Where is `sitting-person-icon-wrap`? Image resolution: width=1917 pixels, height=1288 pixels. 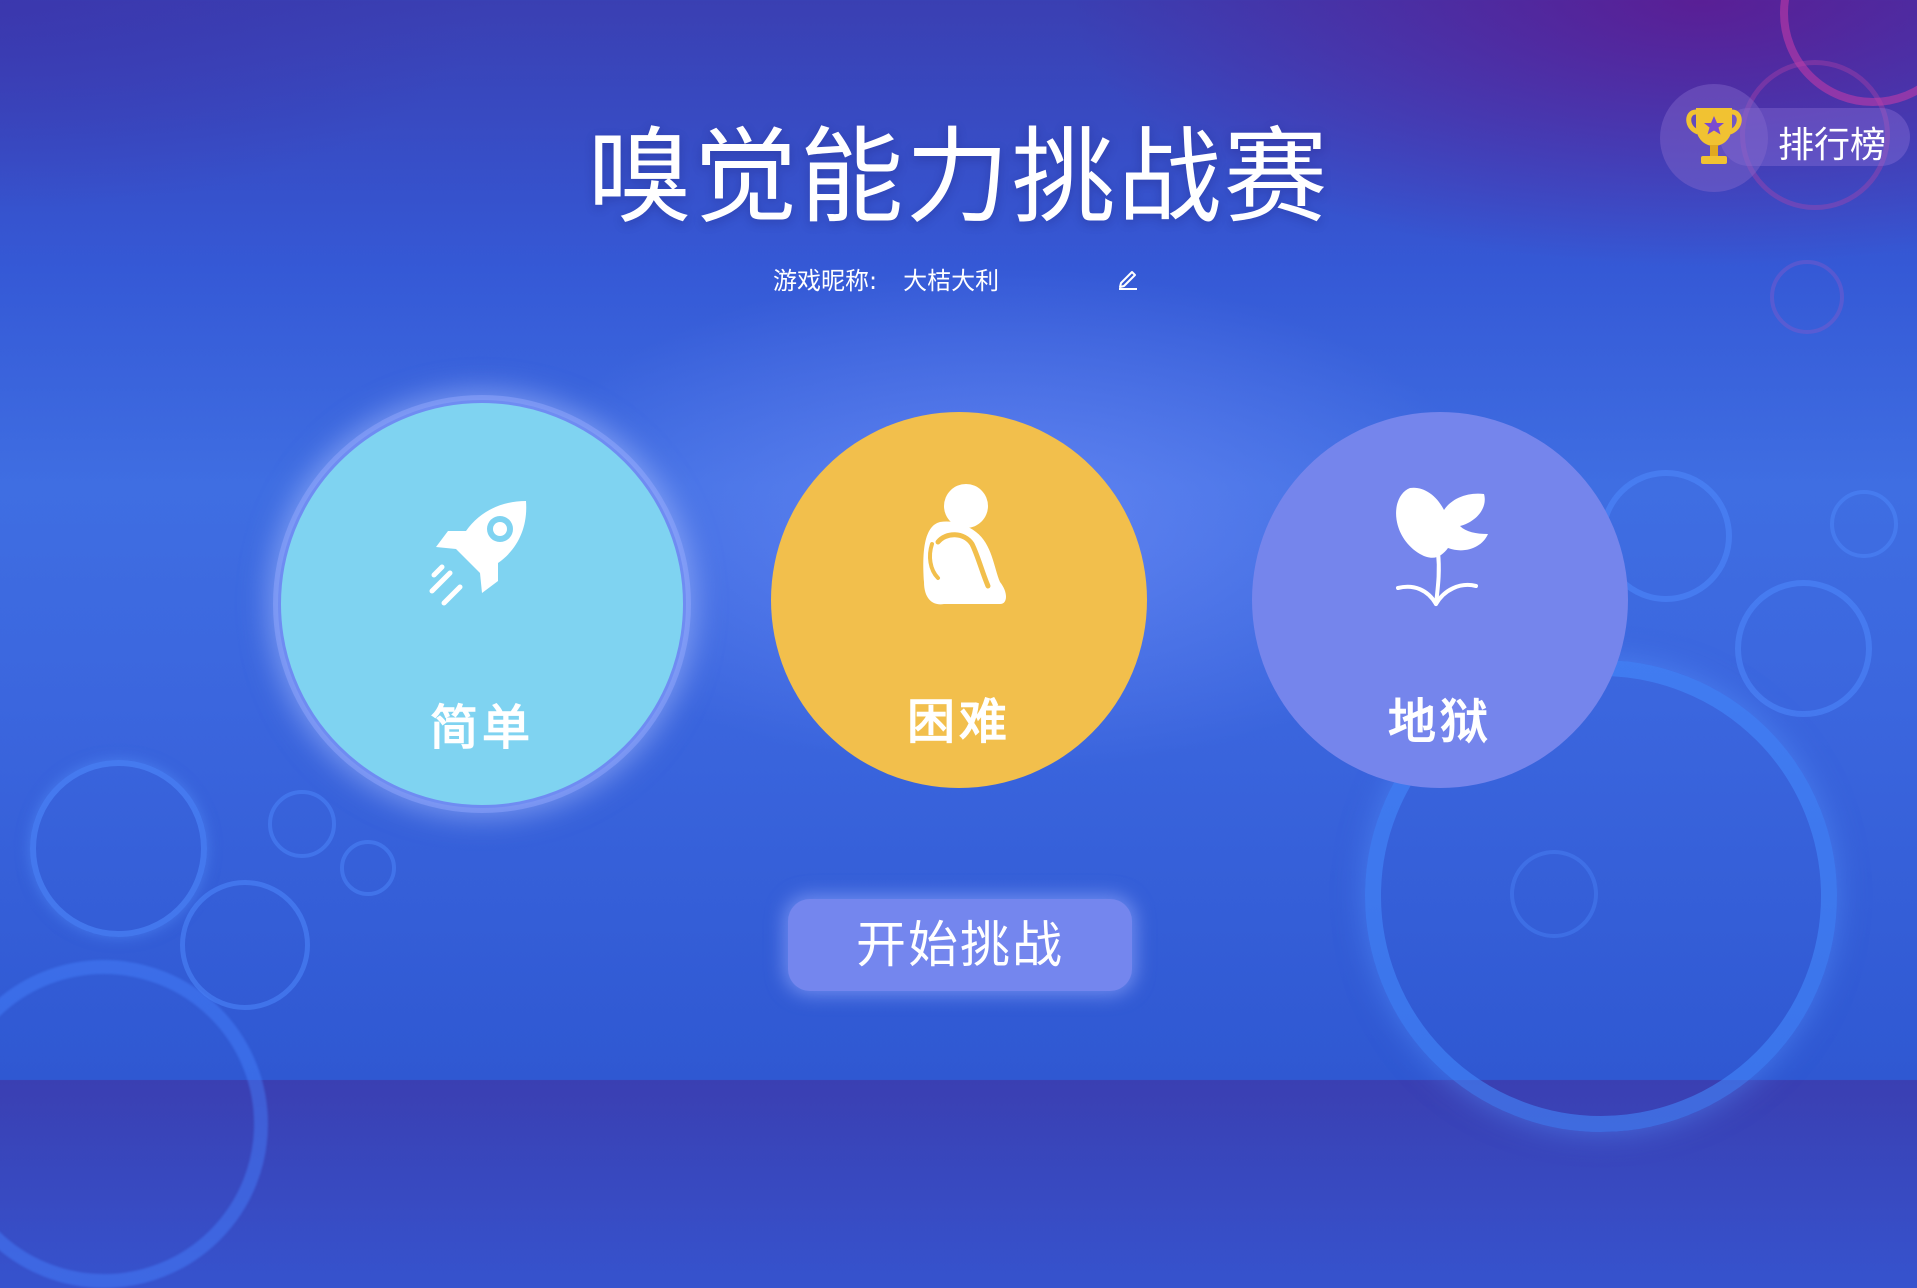 sitting-person-icon-wrap is located at coordinates (959, 547).